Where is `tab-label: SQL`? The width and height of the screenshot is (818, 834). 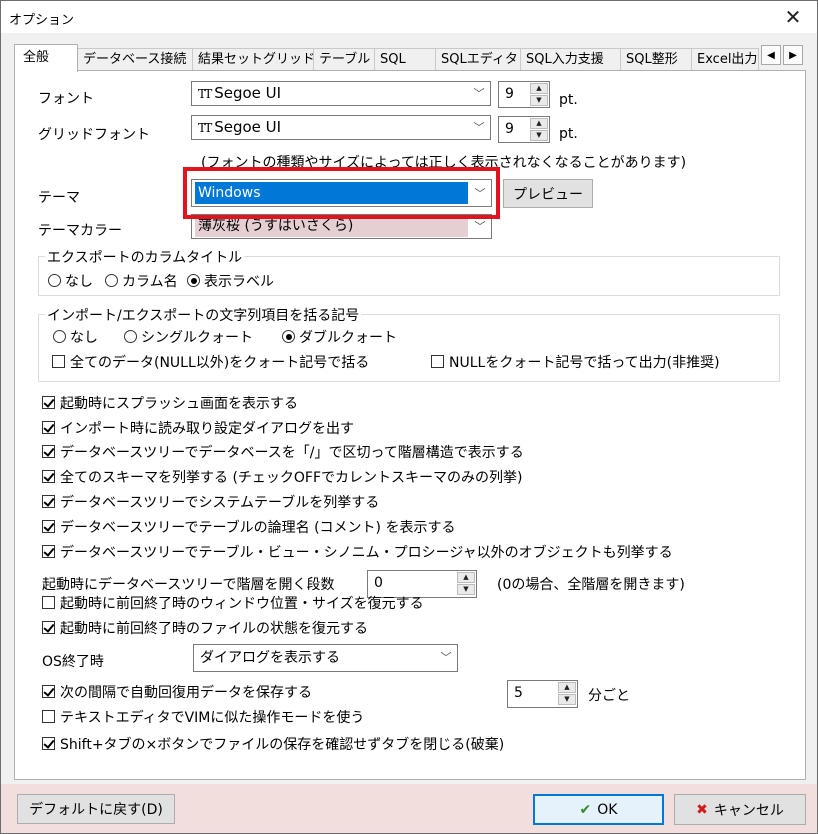
tab-label: SQL is located at coordinates (393, 59).